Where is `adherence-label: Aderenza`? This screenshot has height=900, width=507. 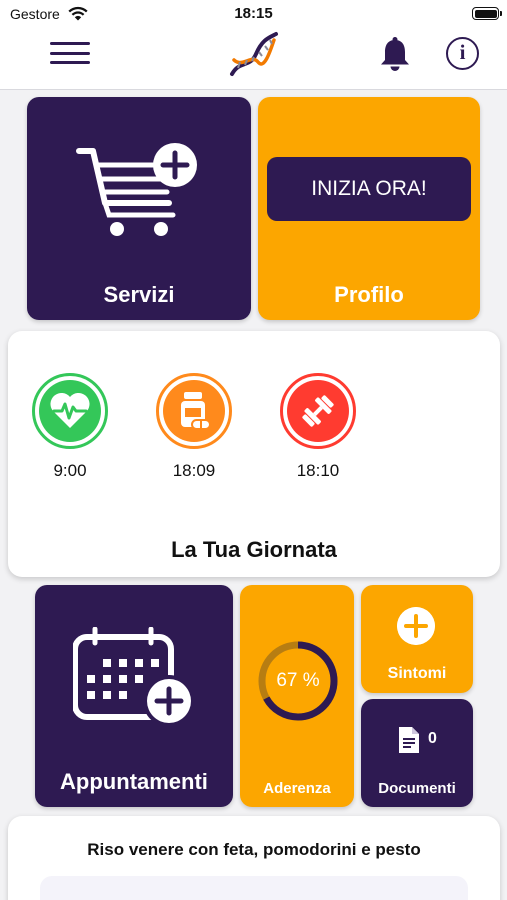
adherence-label: Aderenza is located at coordinates (297, 788).